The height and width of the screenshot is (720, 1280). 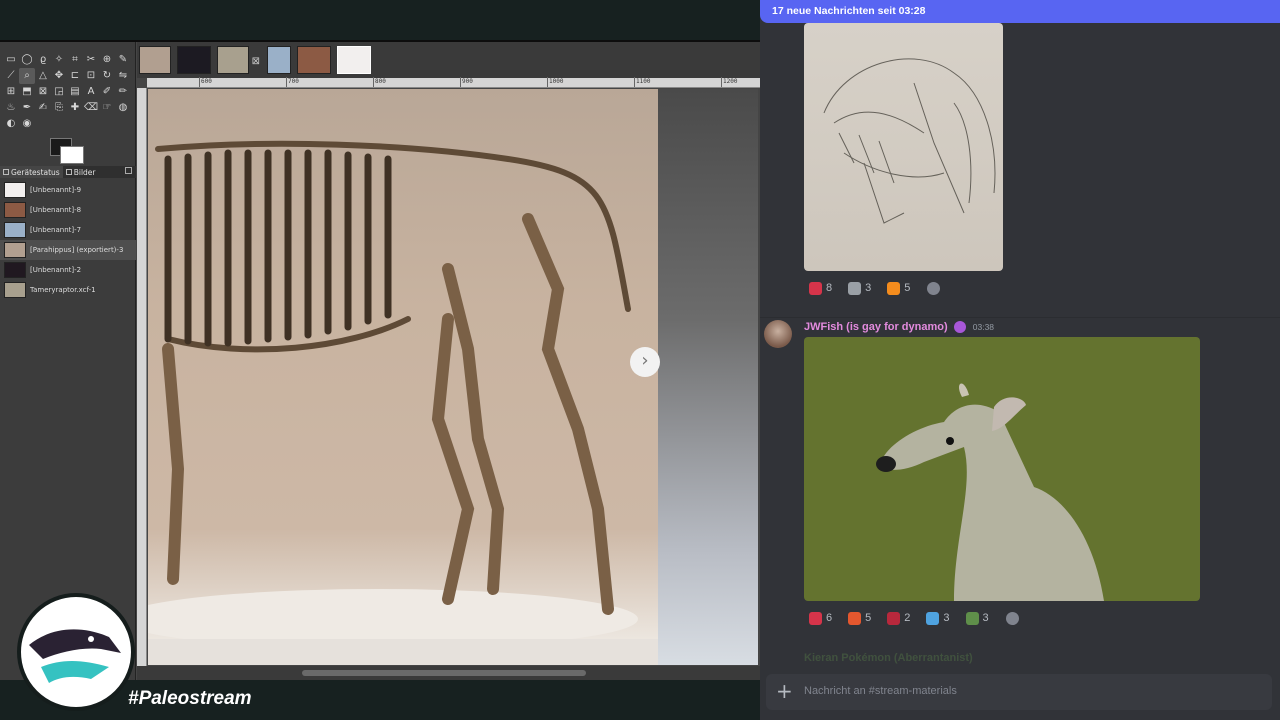 I want to click on lasso-icon: ϱ, so click(x=43, y=60).